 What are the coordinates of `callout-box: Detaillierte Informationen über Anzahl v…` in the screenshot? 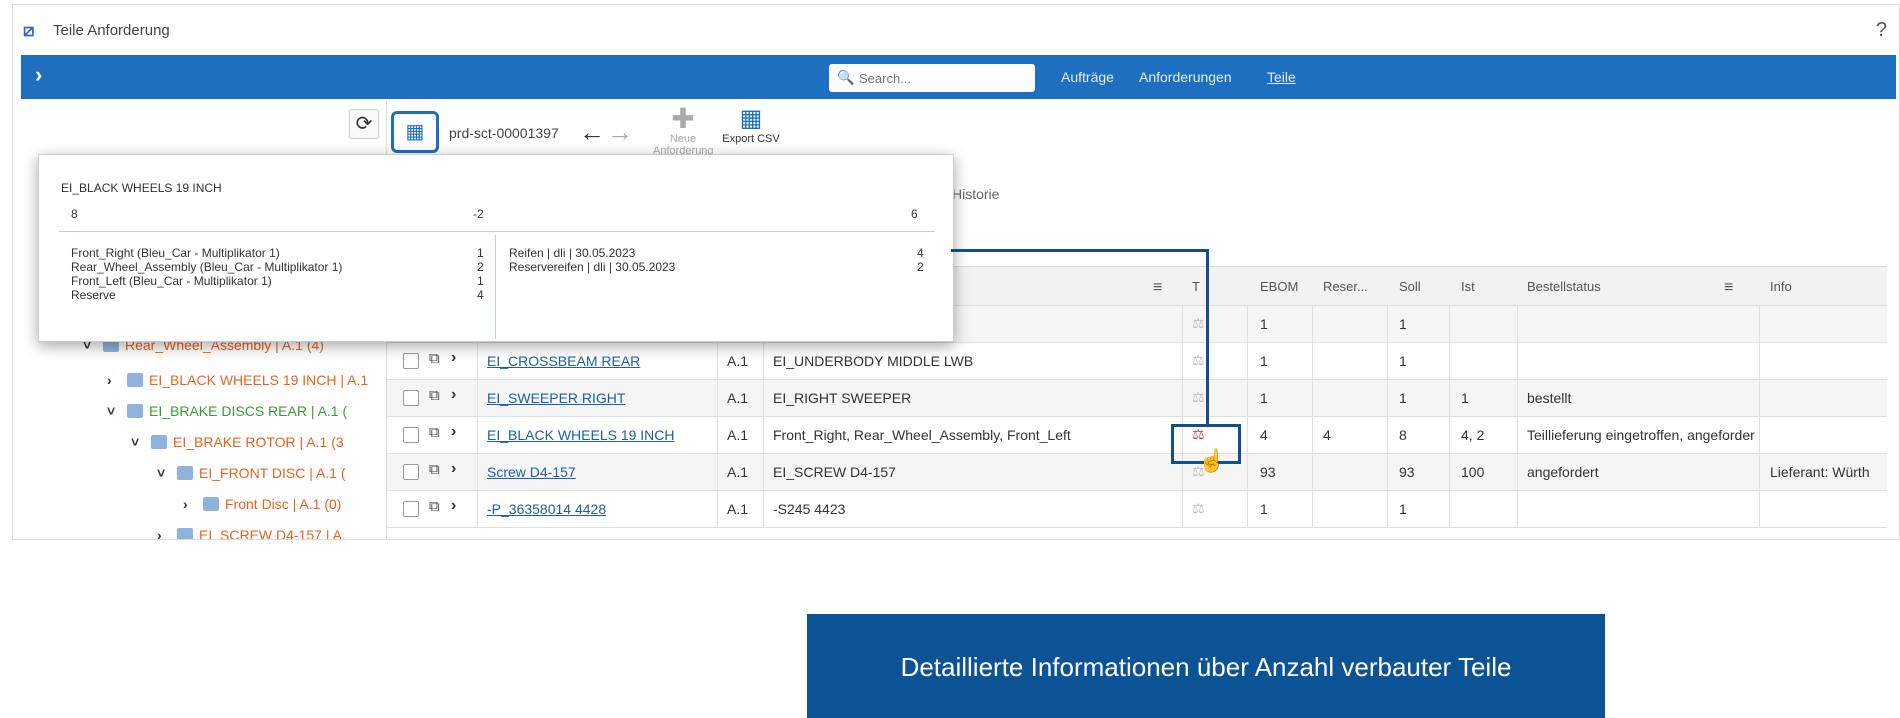 It's located at (1206, 666).